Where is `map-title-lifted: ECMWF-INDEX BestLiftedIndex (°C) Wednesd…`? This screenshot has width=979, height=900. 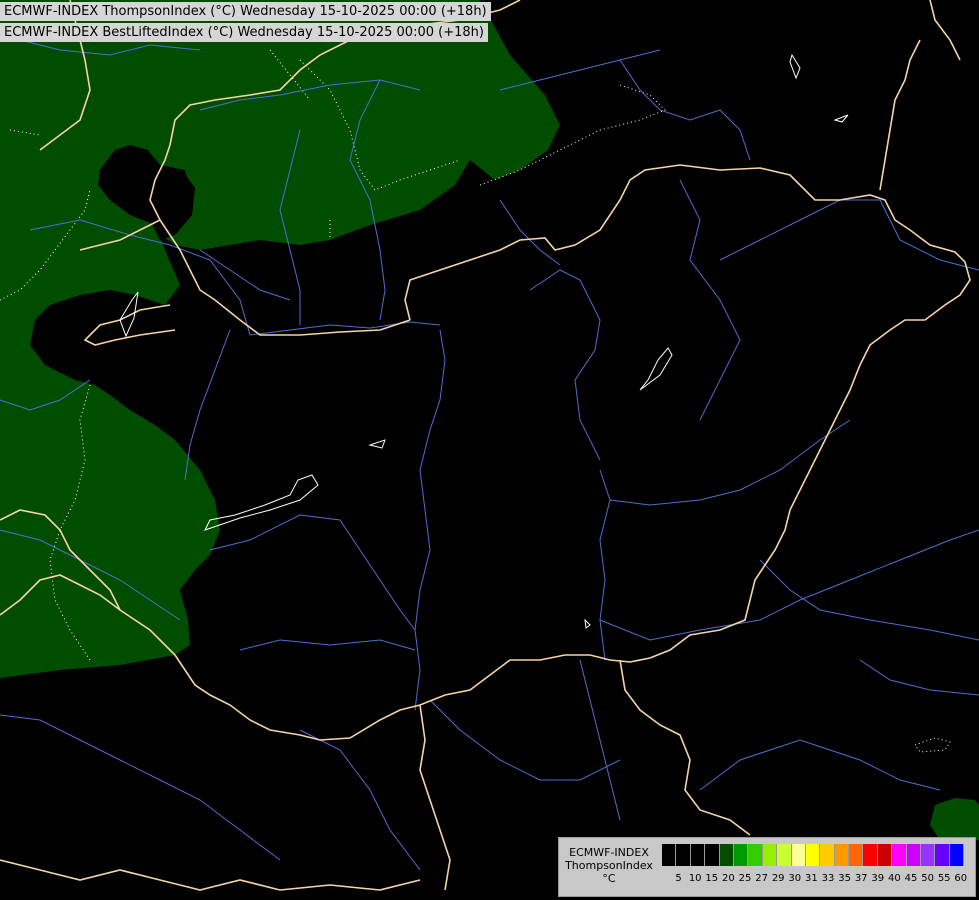
map-title-lifted: ECMWF-INDEX BestLiftedIndex (°C) Wednesd… is located at coordinates (244, 32).